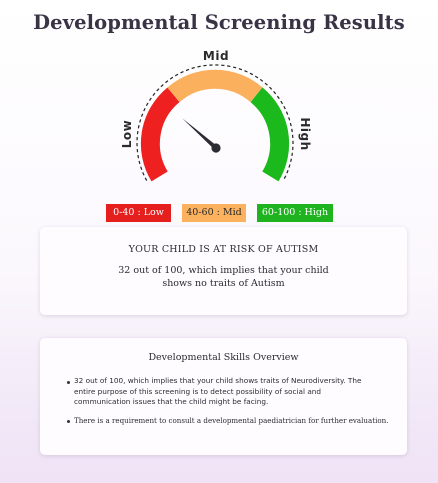  What do you see at coordinates (138, 213) in the screenshot?
I see `legend-low: 0-40 : Low` at bounding box center [138, 213].